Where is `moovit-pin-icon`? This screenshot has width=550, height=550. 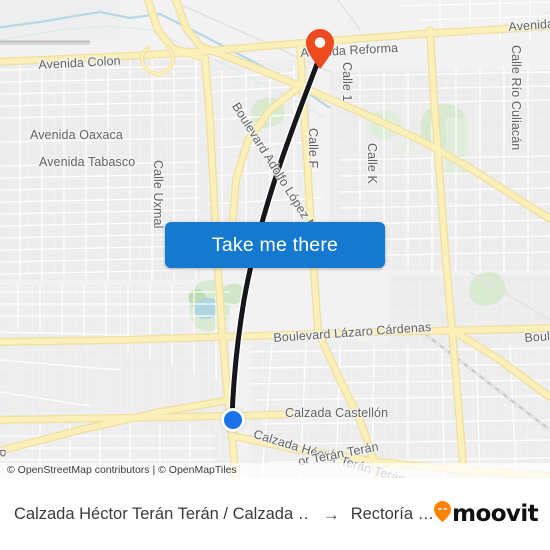 moovit-pin-icon is located at coordinates (443, 514).